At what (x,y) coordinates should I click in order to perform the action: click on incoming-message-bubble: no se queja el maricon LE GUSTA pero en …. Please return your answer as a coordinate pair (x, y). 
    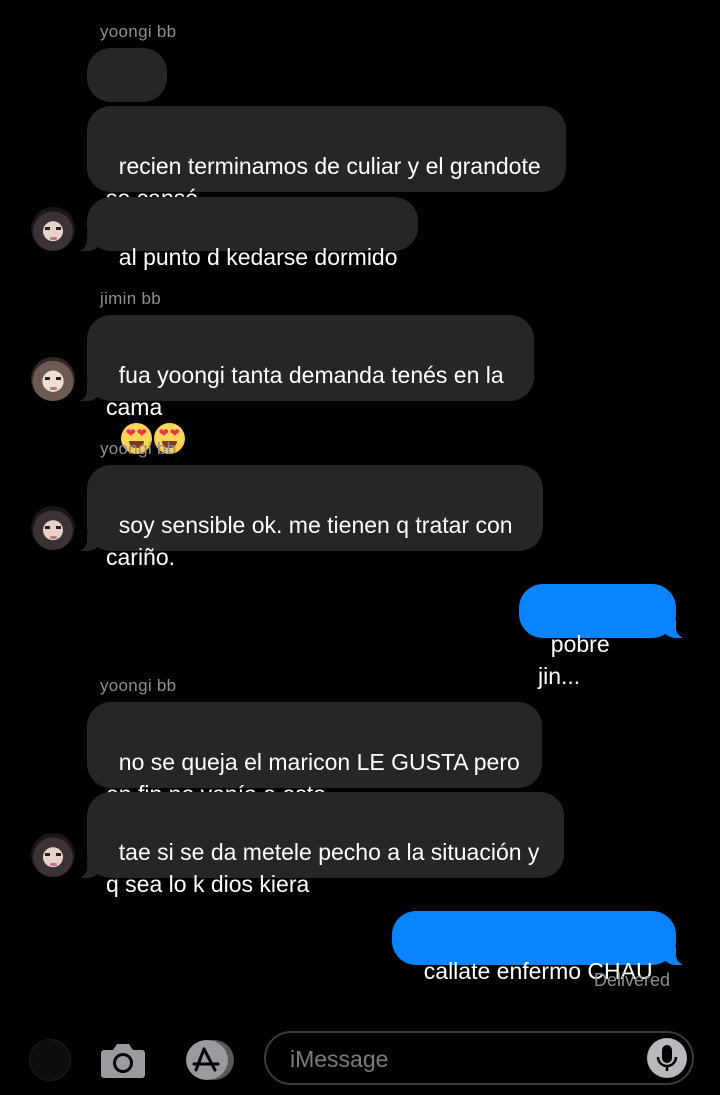
    Looking at the image, I should click on (314, 754).